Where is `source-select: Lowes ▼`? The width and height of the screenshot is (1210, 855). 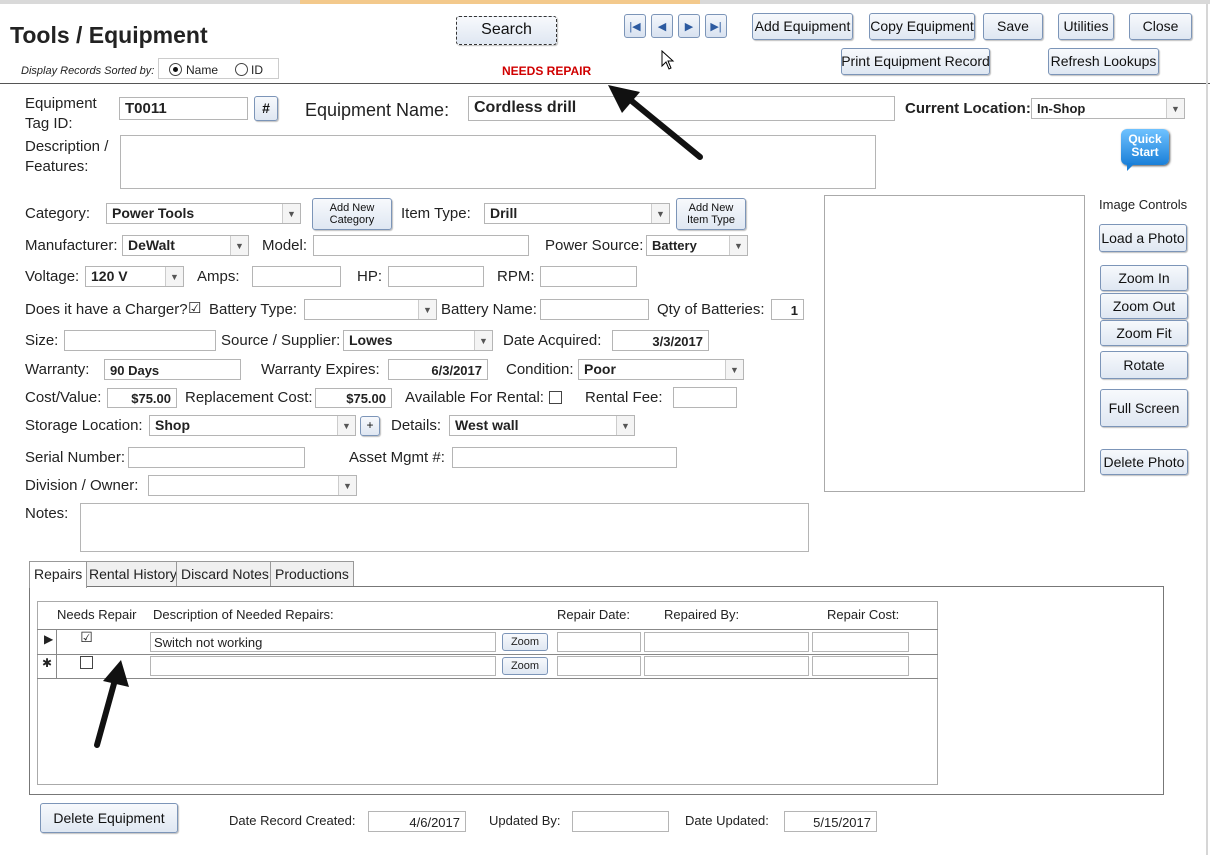 source-select: Lowes ▼ is located at coordinates (418, 340).